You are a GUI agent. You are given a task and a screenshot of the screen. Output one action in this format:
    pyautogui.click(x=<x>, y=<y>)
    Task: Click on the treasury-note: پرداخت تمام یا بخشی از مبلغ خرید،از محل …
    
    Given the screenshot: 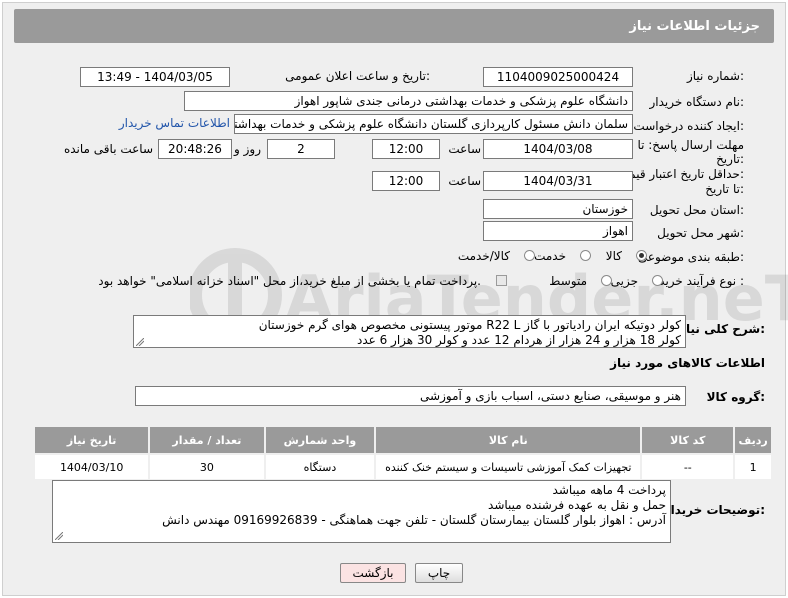 What is the action you would take?
    pyautogui.click(x=289, y=281)
    